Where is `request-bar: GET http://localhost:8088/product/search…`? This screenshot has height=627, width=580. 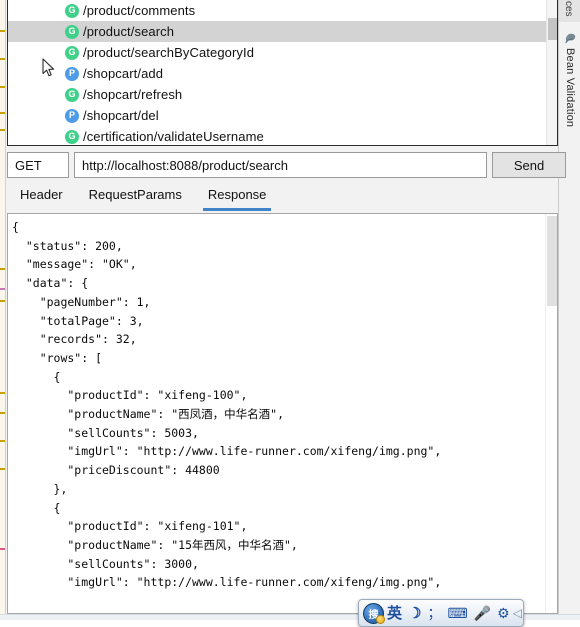
request-bar: GET http://localhost:8088/product/search… is located at coordinates (286, 165).